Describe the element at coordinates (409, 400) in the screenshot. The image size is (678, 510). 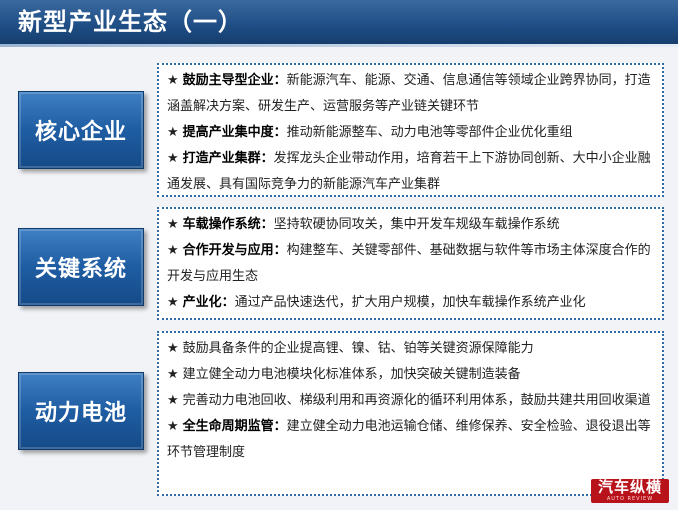
I see `list-item: ★ 完善动力电池回收、梯级利用和再资源化的循环利用体系，鼓励共建共用回收渠道` at that location.